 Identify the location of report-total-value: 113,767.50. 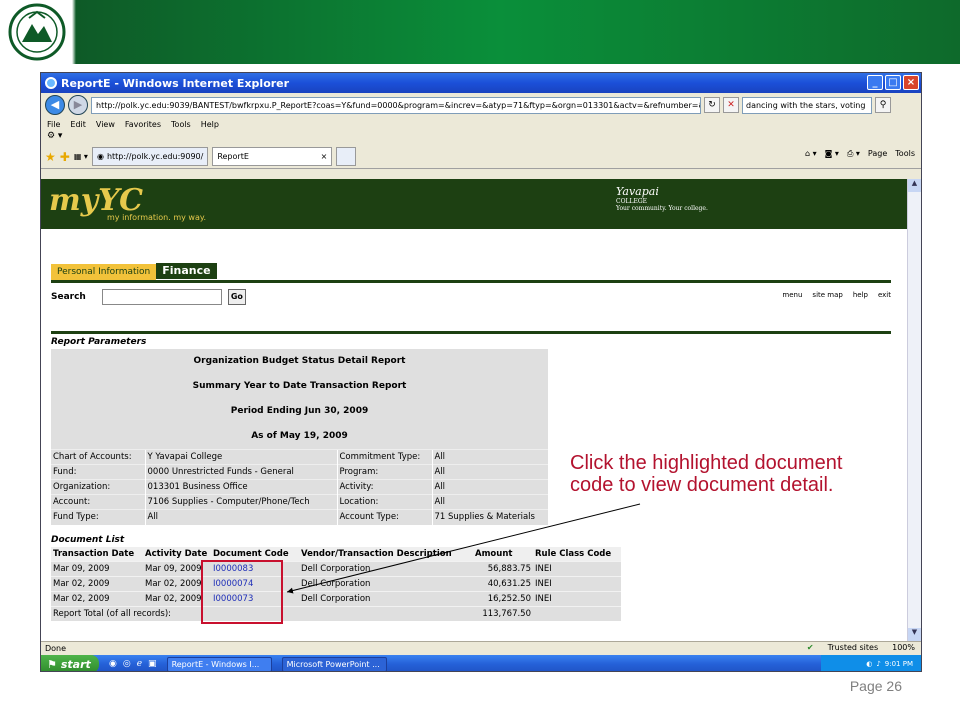
(503, 613).